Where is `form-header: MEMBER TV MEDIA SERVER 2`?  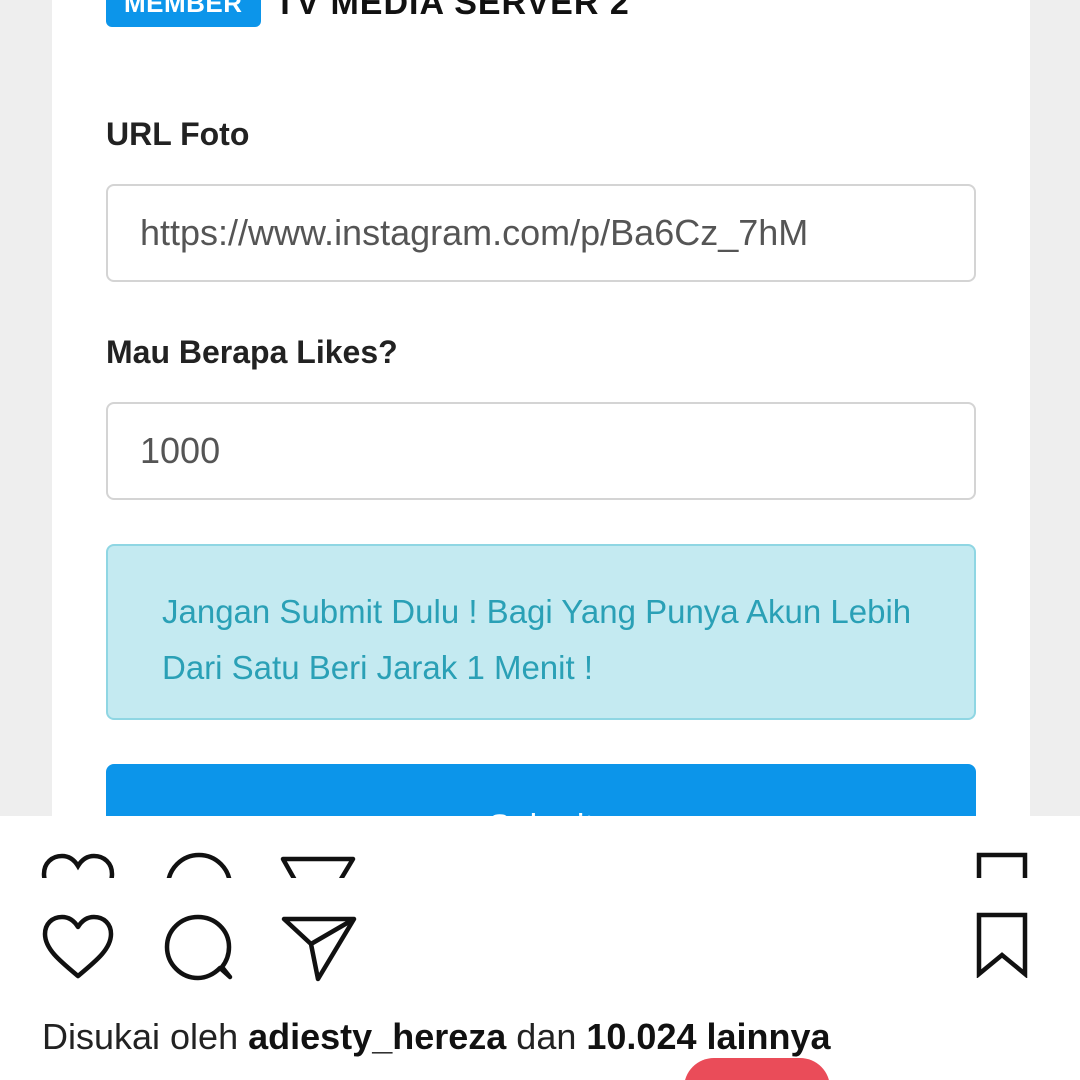 form-header: MEMBER TV MEDIA SERVER 2 is located at coordinates (368, 14).